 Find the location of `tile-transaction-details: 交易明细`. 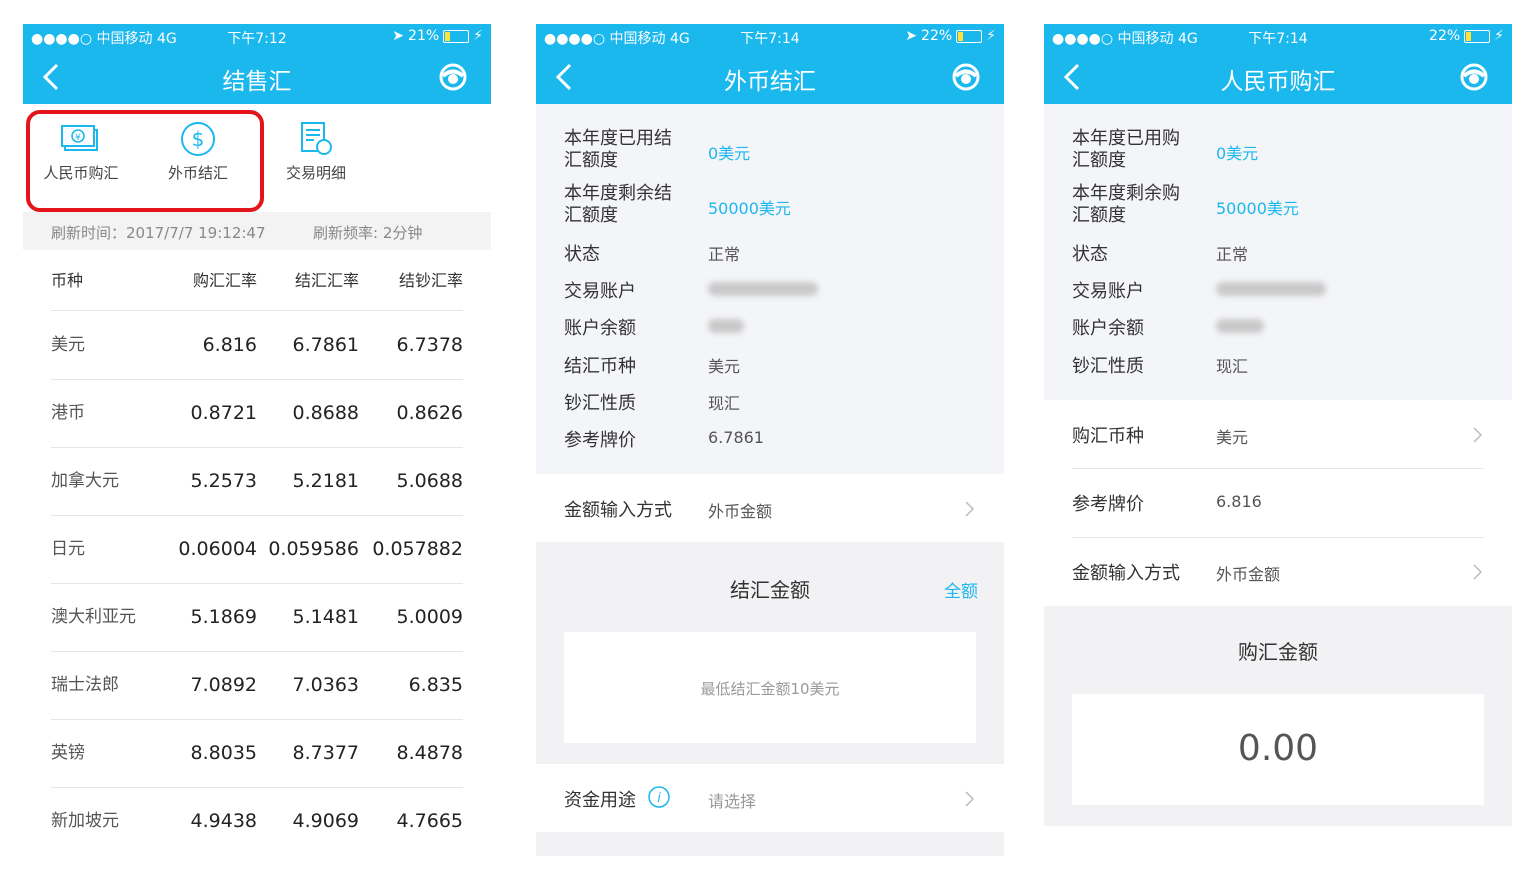

tile-transaction-details: 交易明细 is located at coordinates (316, 152).